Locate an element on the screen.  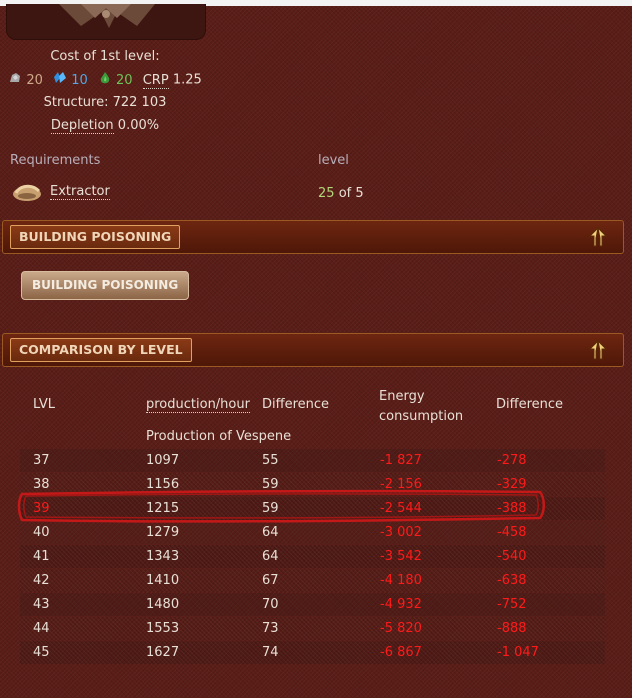
structure-label: Structure: is located at coordinates (76, 102).